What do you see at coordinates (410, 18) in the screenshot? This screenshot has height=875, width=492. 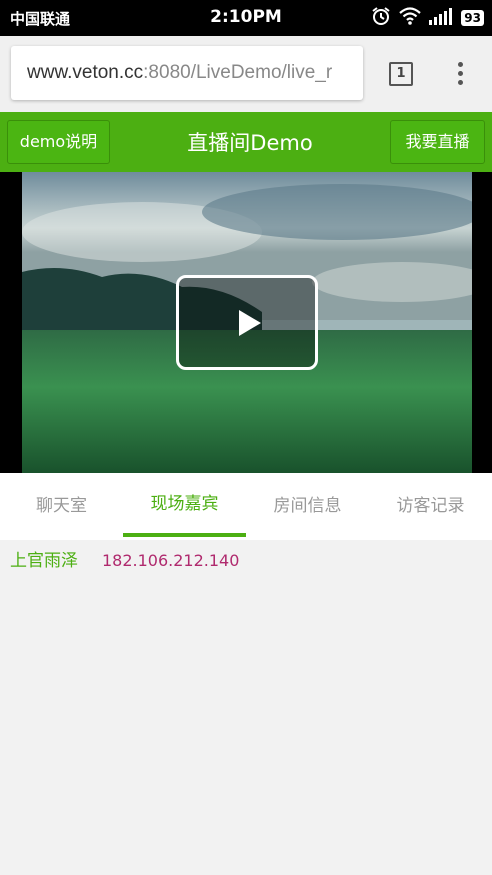 I see `wifi-icon` at bounding box center [410, 18].